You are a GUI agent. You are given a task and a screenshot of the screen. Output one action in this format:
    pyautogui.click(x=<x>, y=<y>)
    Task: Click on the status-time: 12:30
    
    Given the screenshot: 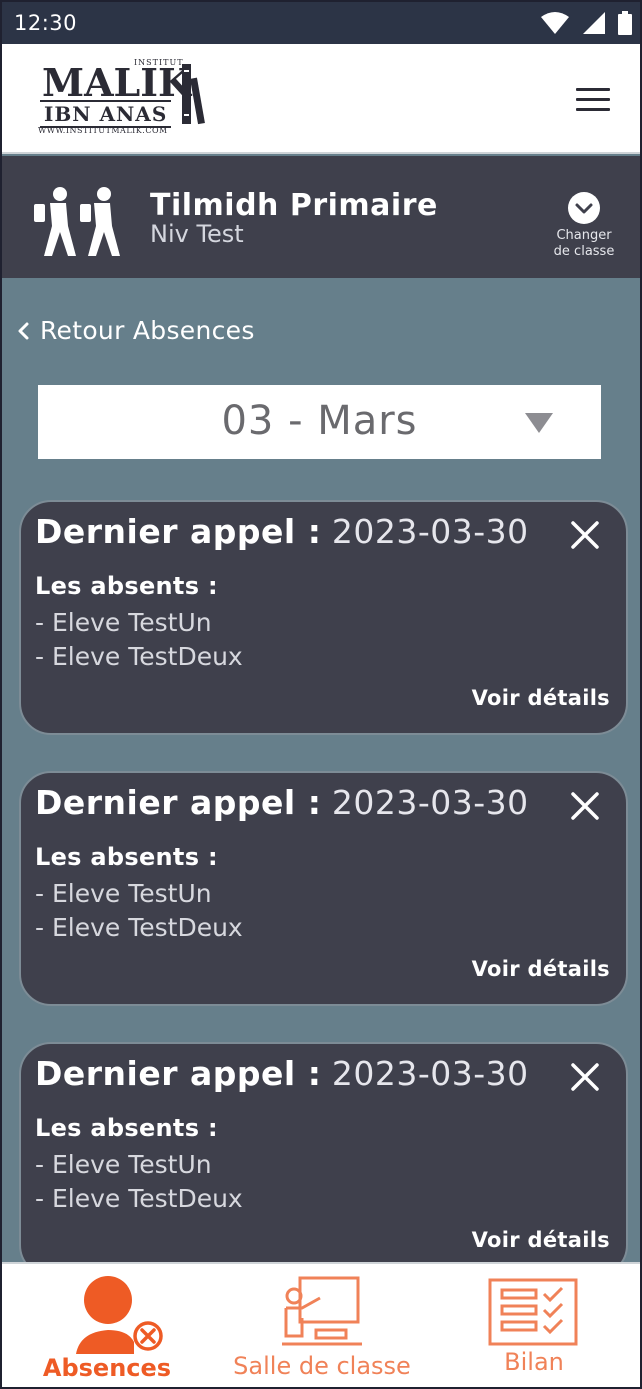 What is the action you would take?
    pyautogui.click(x=46, y=23)
    